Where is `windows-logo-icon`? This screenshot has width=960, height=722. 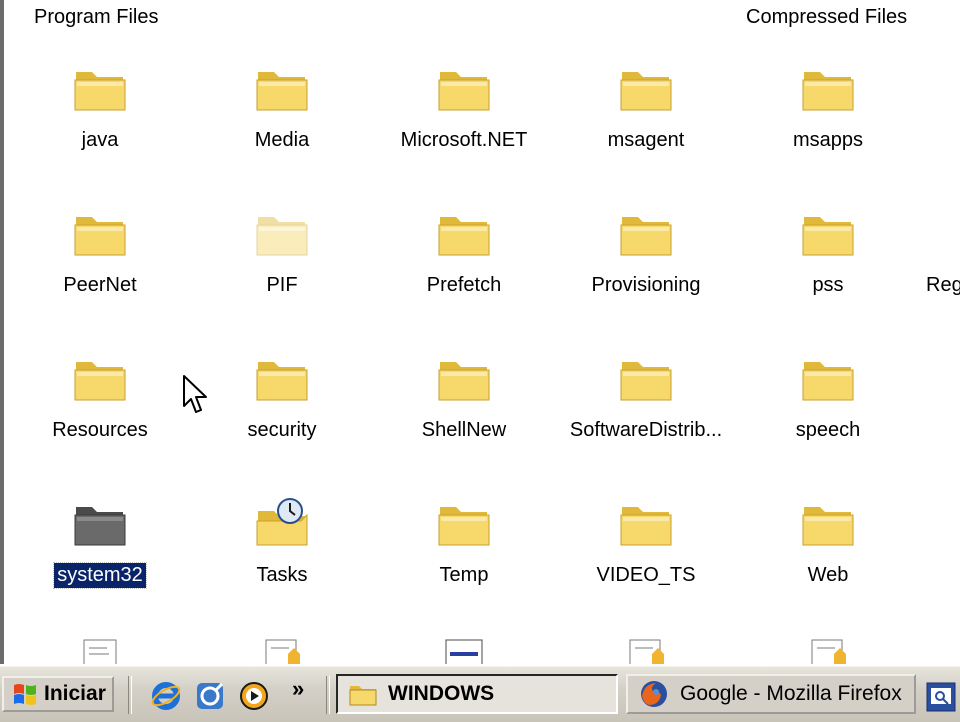
windows-logo-icon is located at coordinates (25, 694).